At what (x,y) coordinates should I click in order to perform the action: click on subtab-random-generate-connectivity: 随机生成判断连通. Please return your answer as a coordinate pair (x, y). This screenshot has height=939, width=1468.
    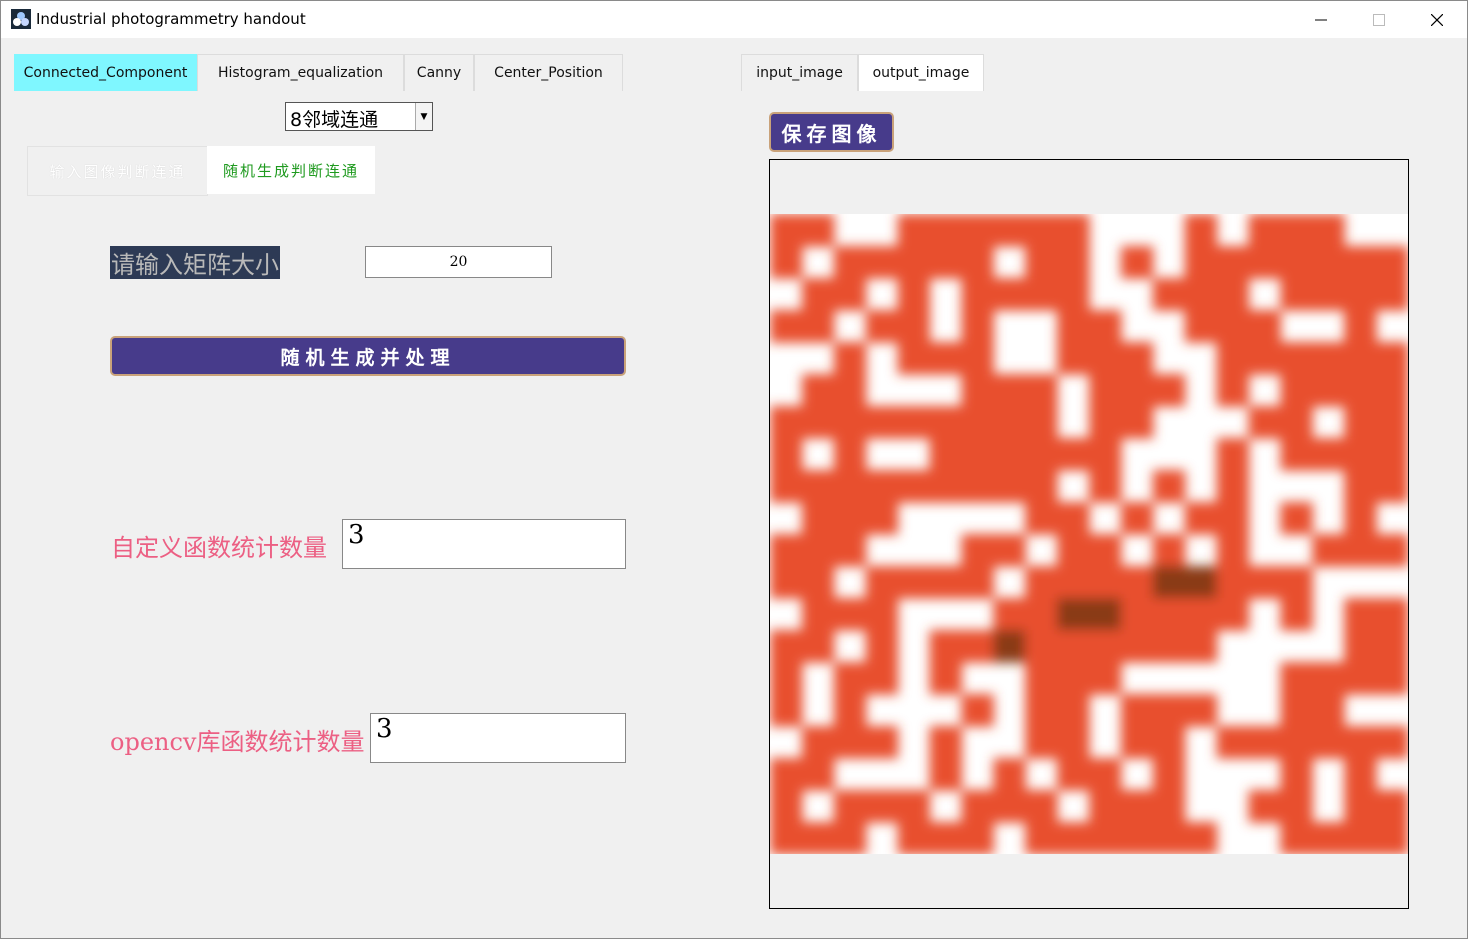
    Looking at the image, I should click on (291, 170).